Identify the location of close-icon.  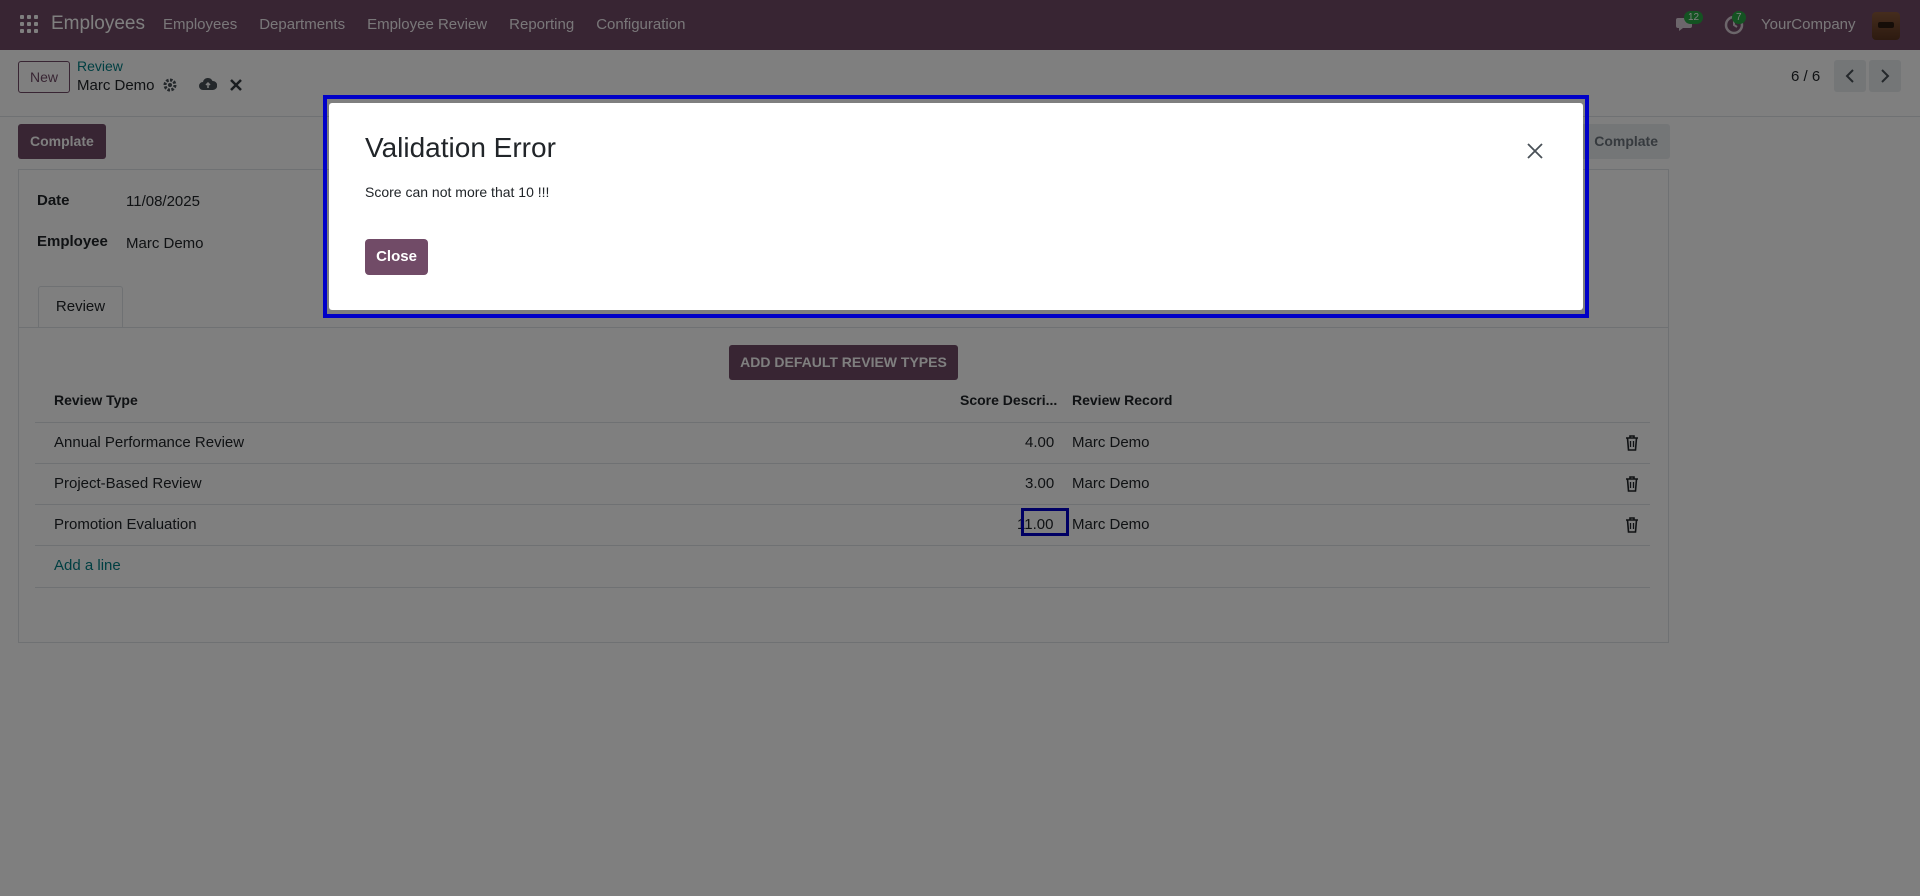
(1535, 151).